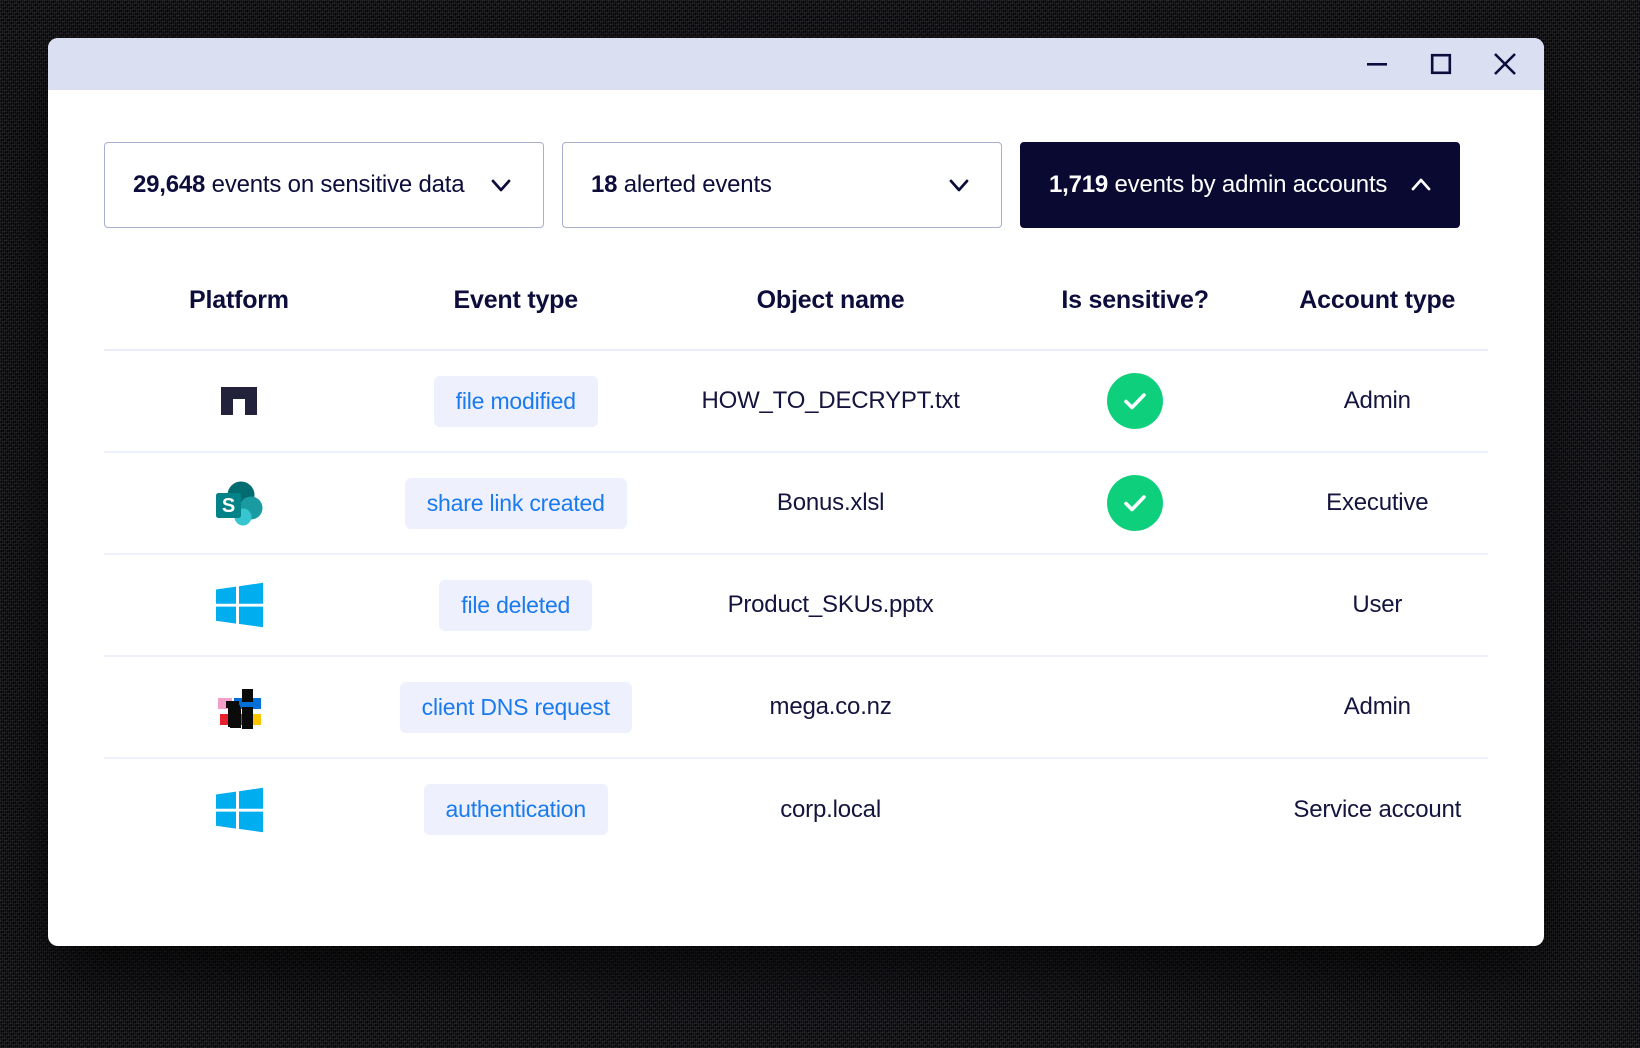 The width and height of the screenshot is (1640, 1048). Describe the element at coordinates (228, 506) in the screenshot. I see `svg-text: S` at that location.